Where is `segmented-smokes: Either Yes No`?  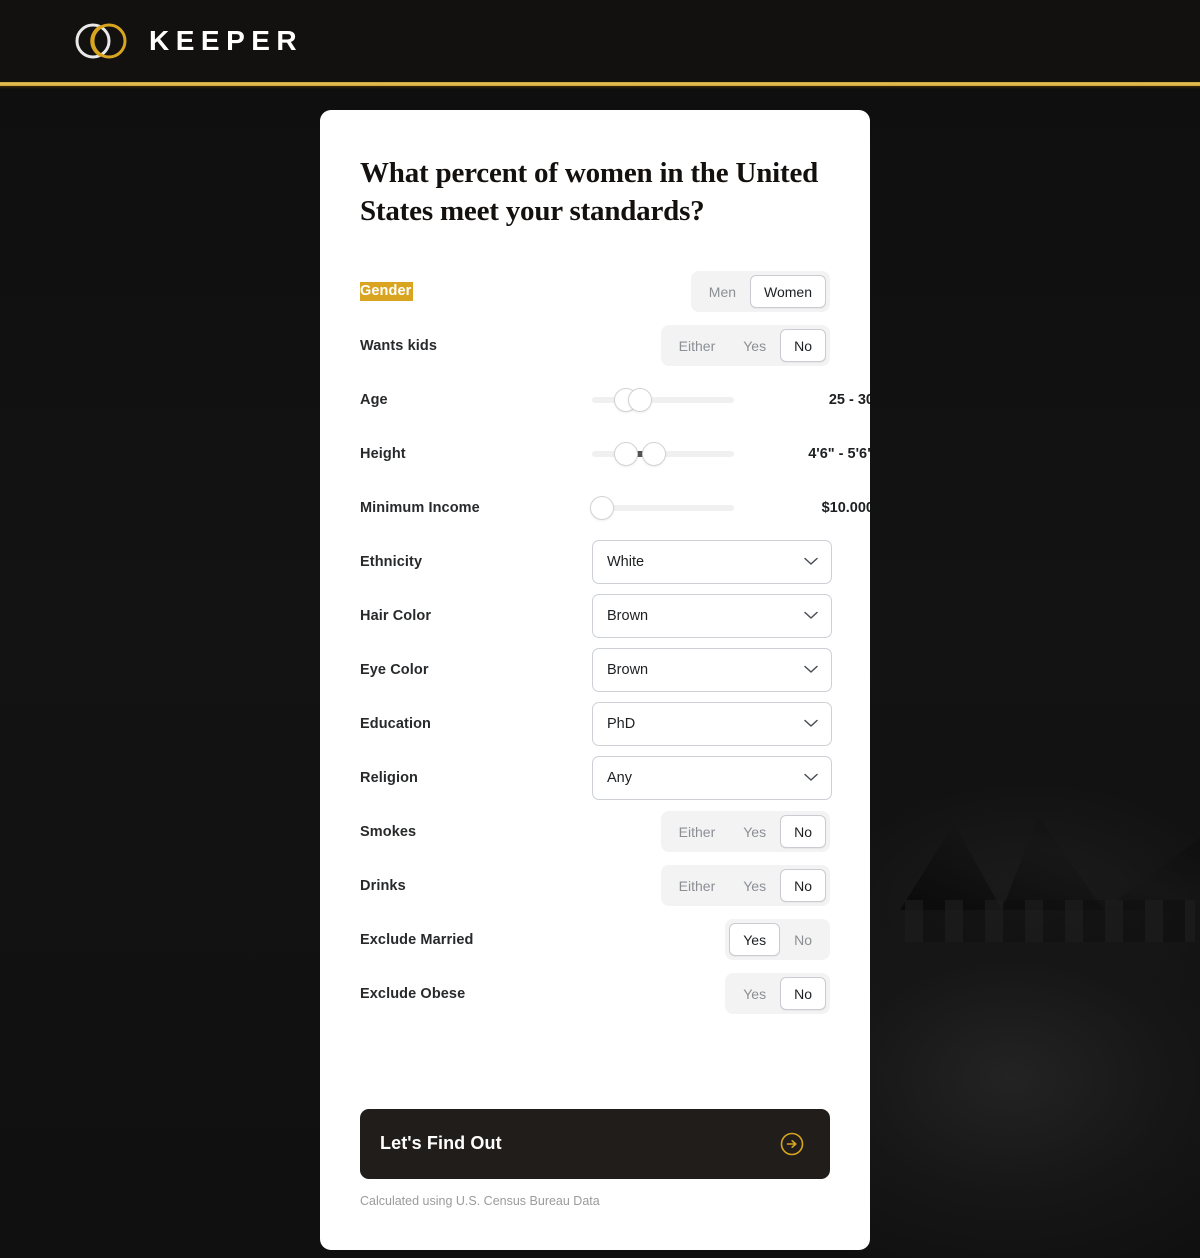 segmented-smokes: Either Yes No is located at coordinates (745, 832).